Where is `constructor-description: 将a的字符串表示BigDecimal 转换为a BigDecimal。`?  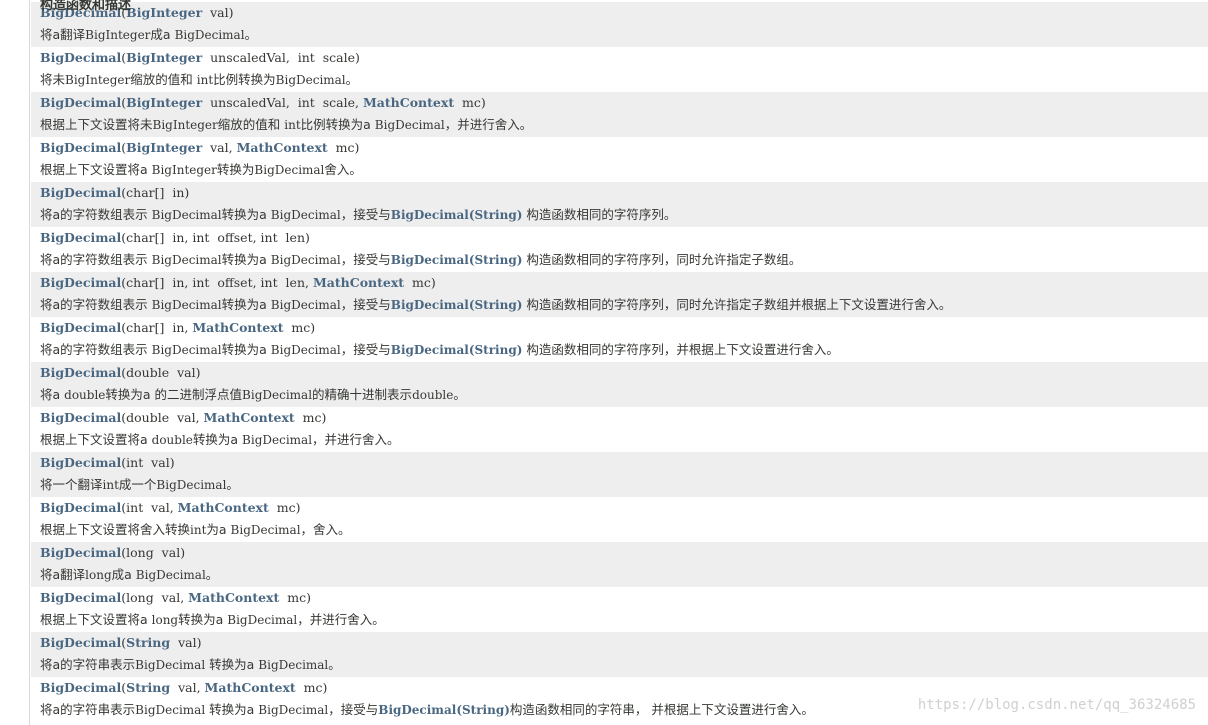 constructor-description: 将a的字符串表示BigDecimal 转换为a BigDecimal。 is located at coordinates (190, 665).